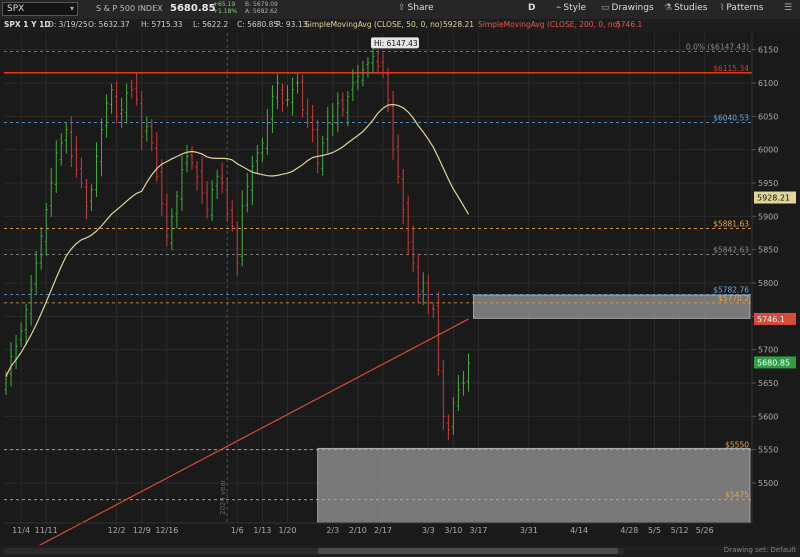 This screenshot has height=557, width=800. I want to click on price-tick-label: 5500, so click(768, 483).